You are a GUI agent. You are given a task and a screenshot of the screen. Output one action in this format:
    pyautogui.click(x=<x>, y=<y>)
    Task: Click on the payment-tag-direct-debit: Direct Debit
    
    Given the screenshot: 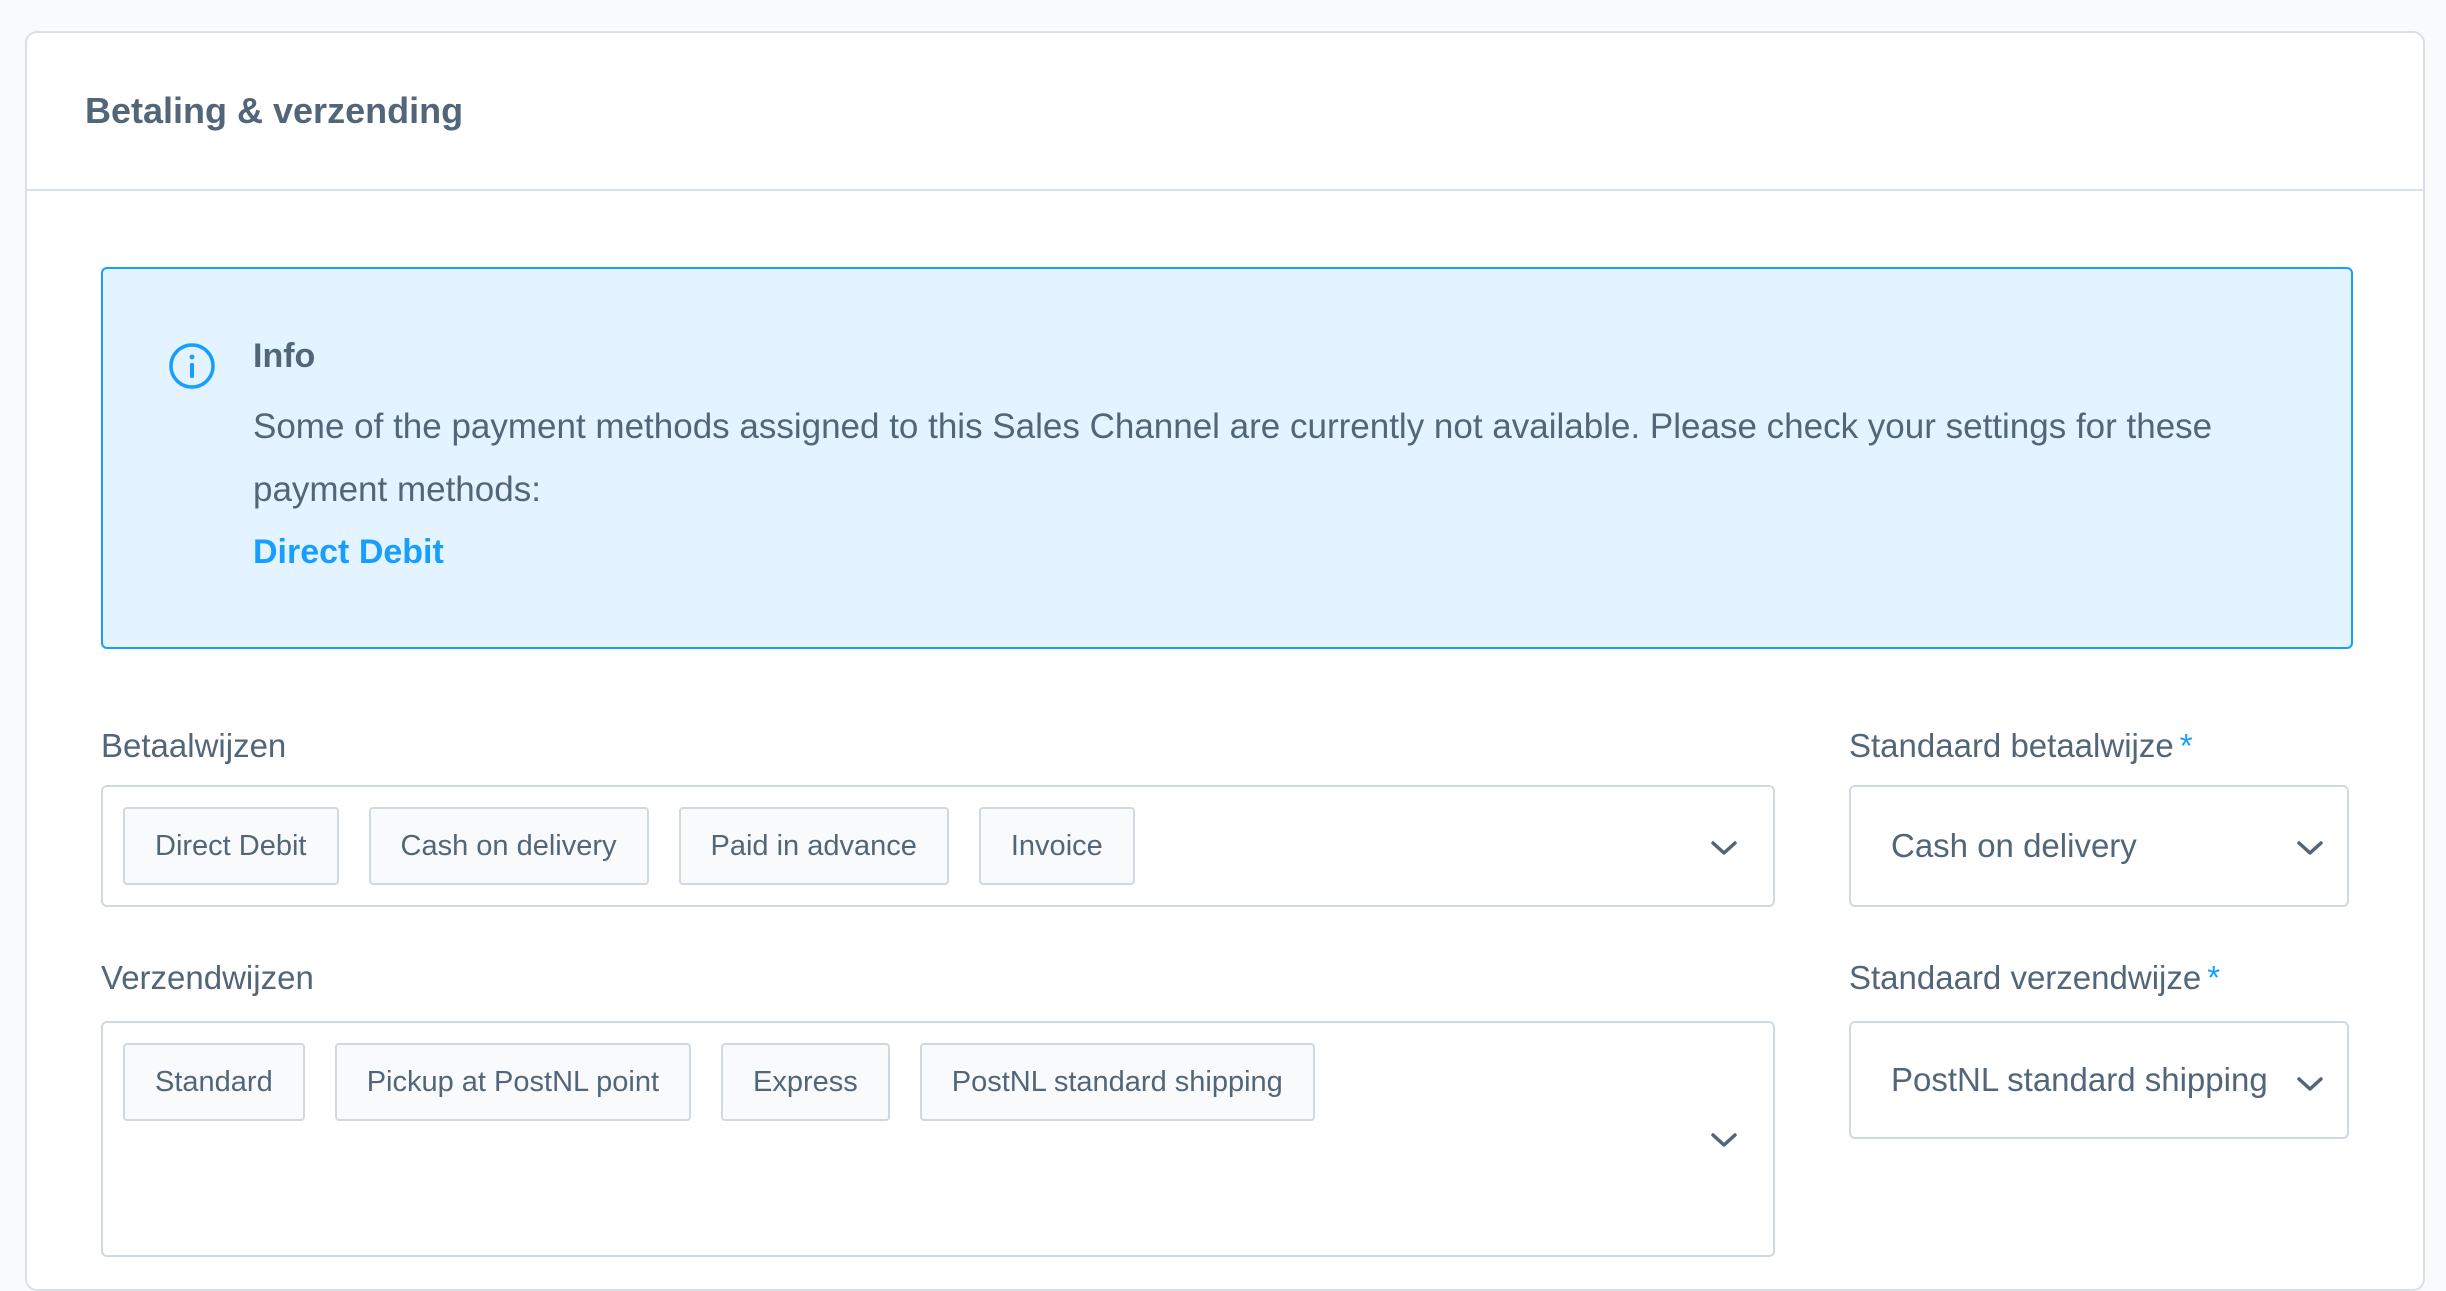 What is the action you would take?
    pyautogui.click(x=231, y=846)
    